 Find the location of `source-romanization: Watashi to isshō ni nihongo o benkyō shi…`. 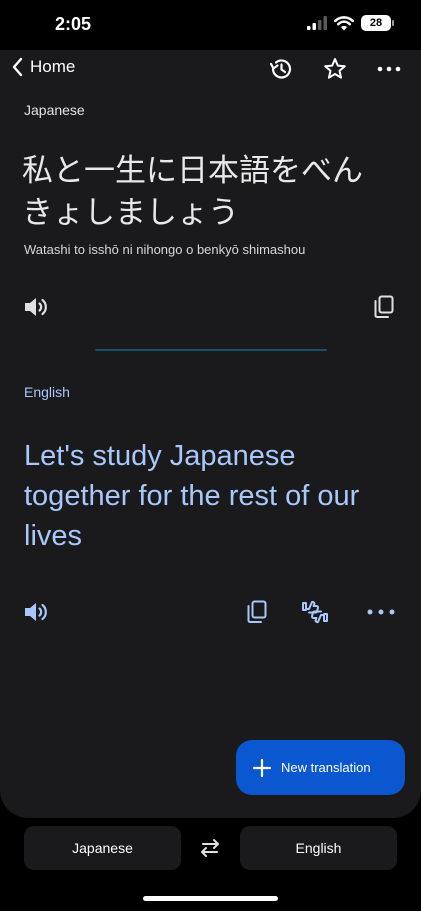

source-romanization: Watashi to isshō ni nihongo o benkyō shi… is located at coordinates (165, 249).